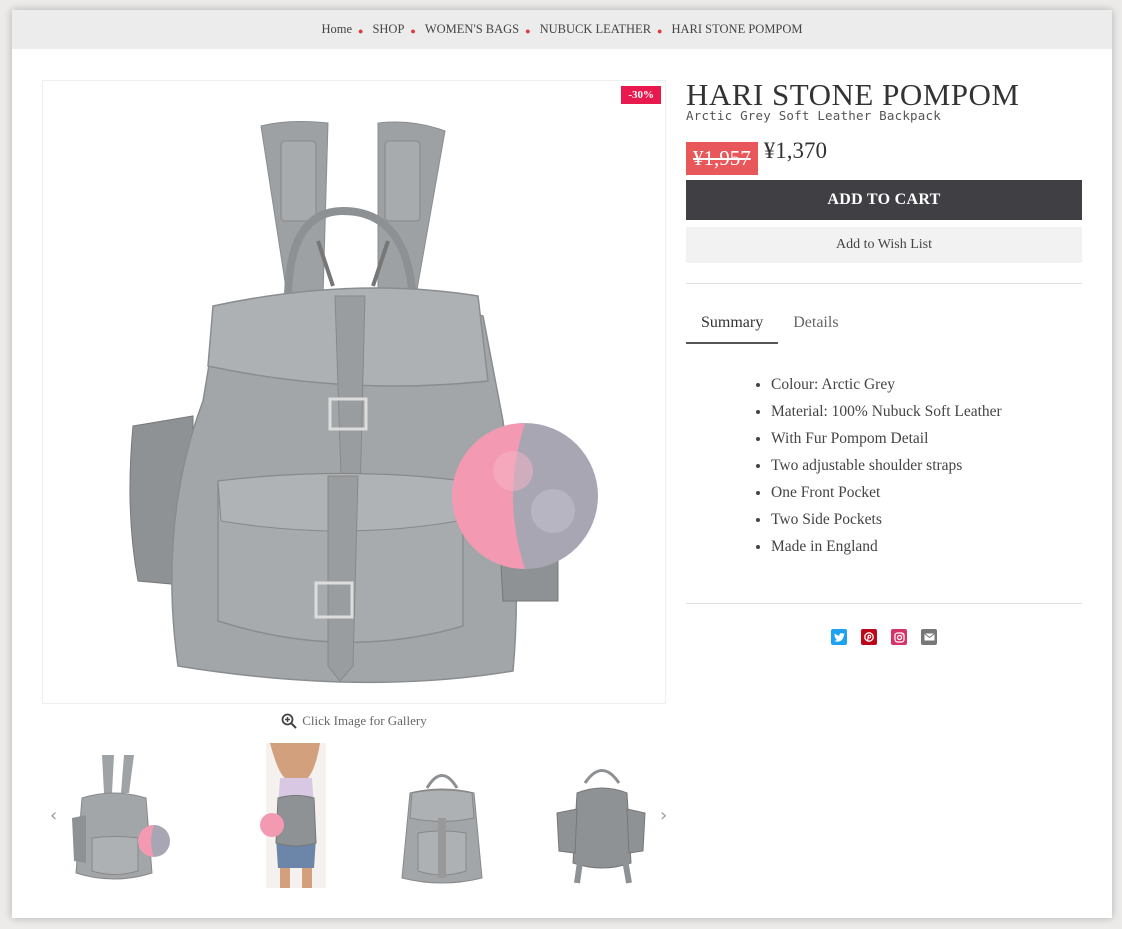 This screenshot has height=929, width=1122. Describe the element at coordinates (926, 493) in the screenshot. I see `list-item: One Front Pocket` at that location.